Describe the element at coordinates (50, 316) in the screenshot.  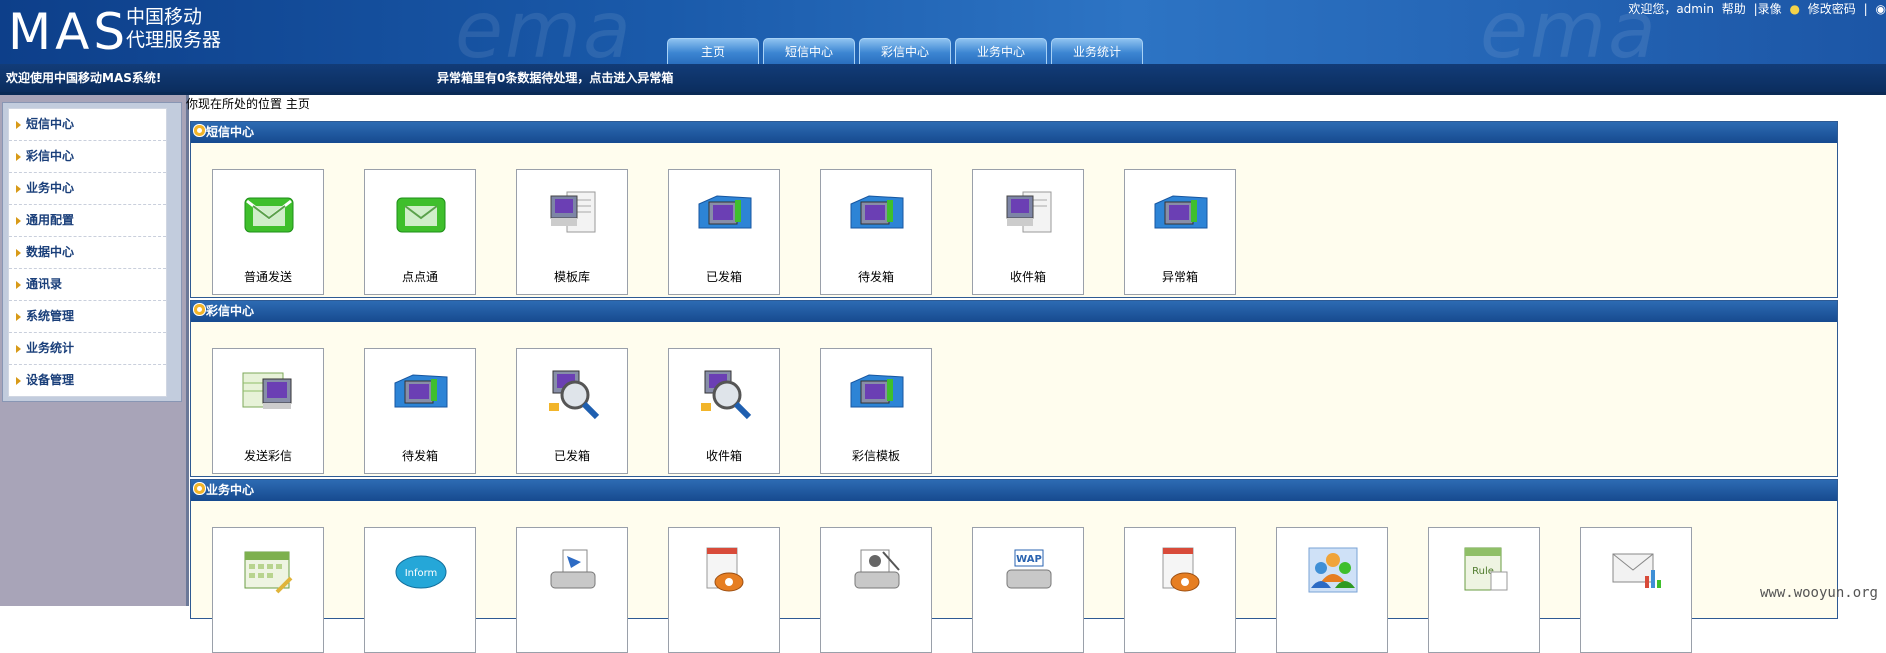
I see `sidebar-item-label: 系统管理` at that location.